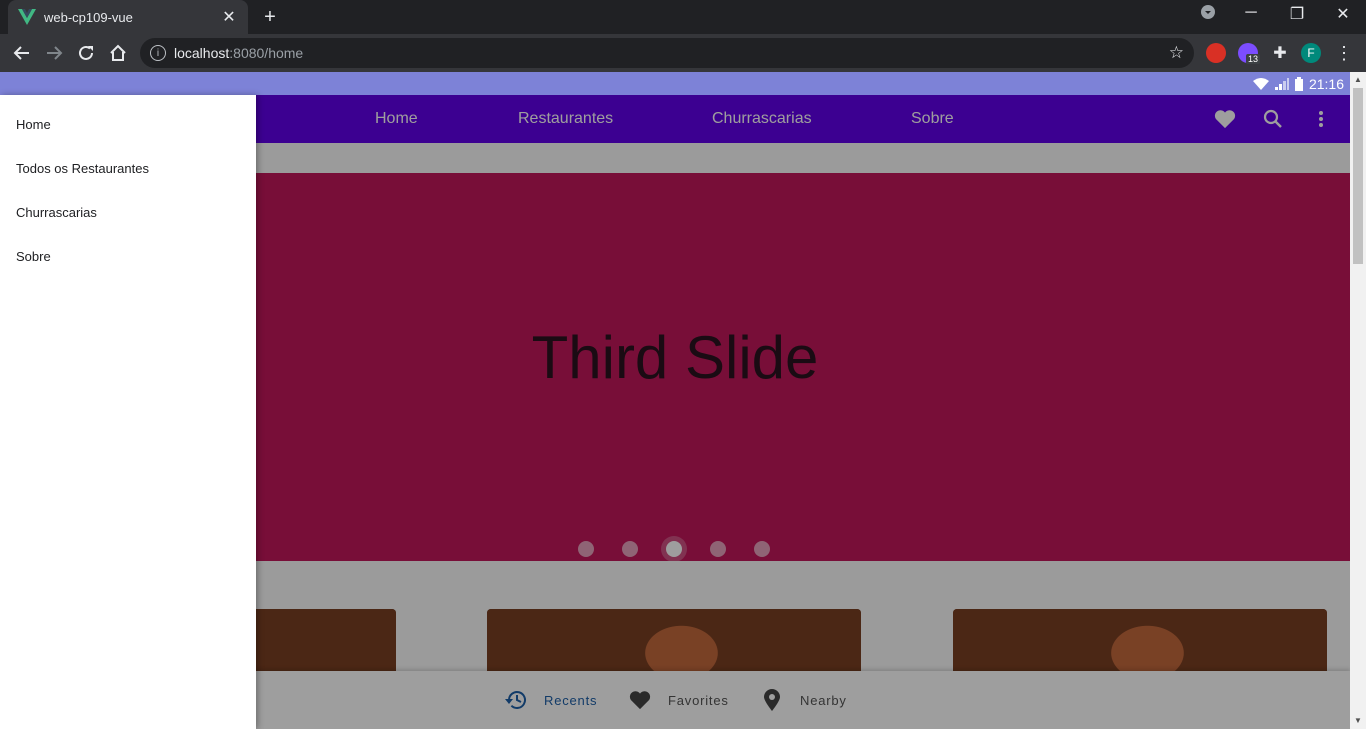 The image size is (1366, 729). I want to click on tab-title: web-cp109-vue, so click(88, 17).